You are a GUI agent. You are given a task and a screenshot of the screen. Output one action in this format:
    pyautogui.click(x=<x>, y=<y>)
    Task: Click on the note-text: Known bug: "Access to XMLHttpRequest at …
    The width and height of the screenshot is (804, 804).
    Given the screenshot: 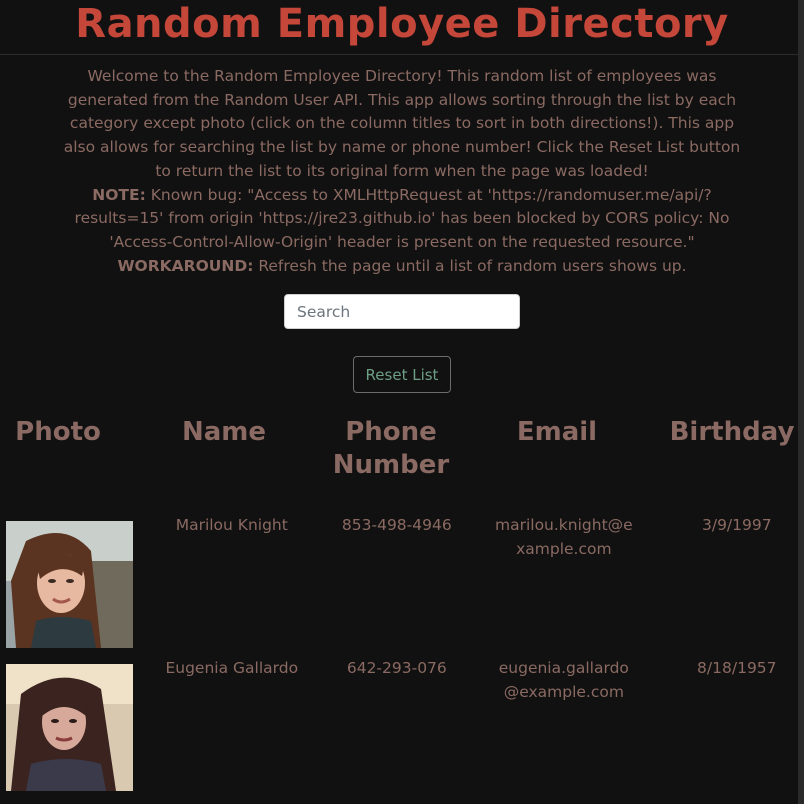 What is the action you would take?
    pyautogui.click(x=402, y=218)
    